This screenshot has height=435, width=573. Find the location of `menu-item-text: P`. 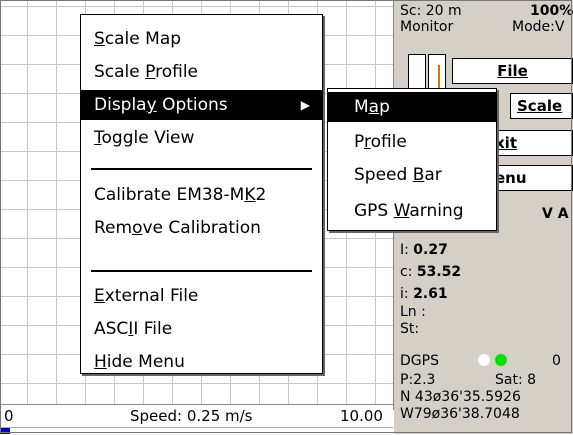

menu-item-text: P is located at coordinates (359, 142).